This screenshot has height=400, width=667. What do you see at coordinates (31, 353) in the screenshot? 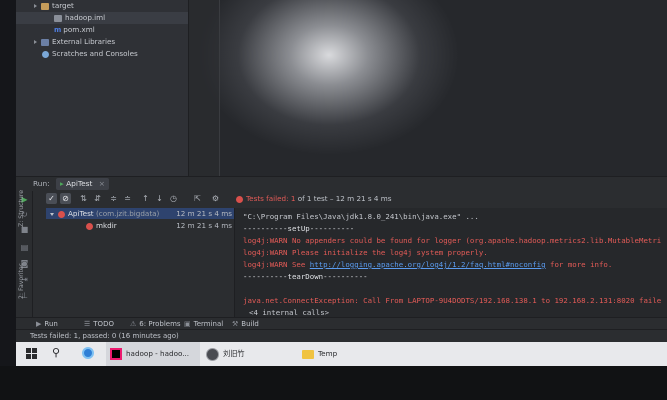
I see `windows-start-icon` at bounding box center [31, 353].